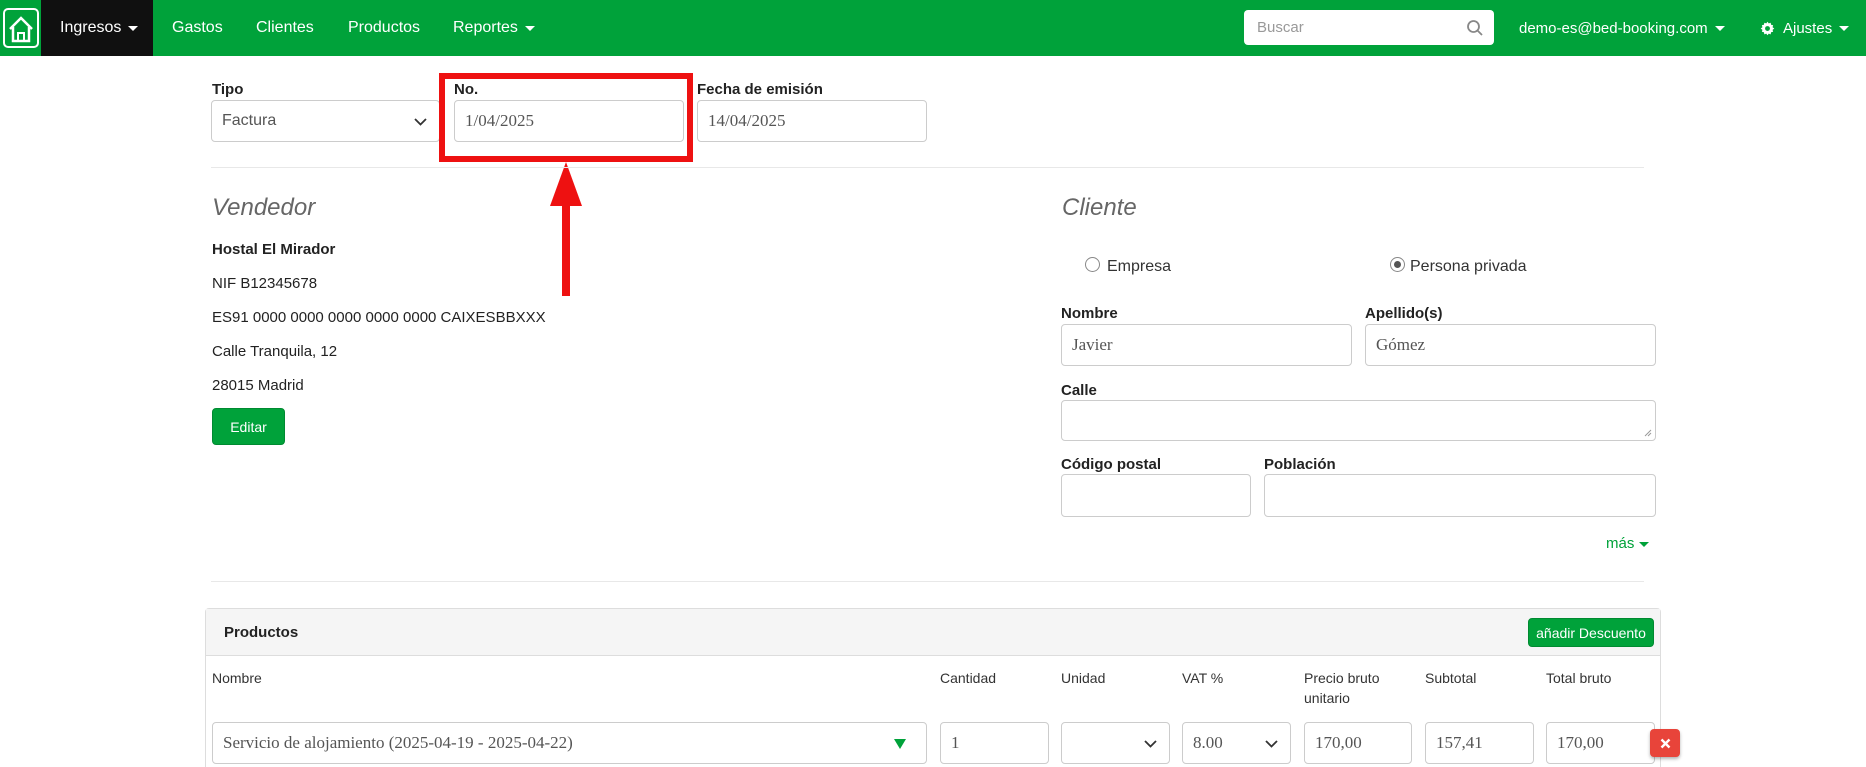  What do you see at coordinates (1083, 678) in the screenshot?
I see `col-header-unit: Unidad` at bounding box center [1083, 678].